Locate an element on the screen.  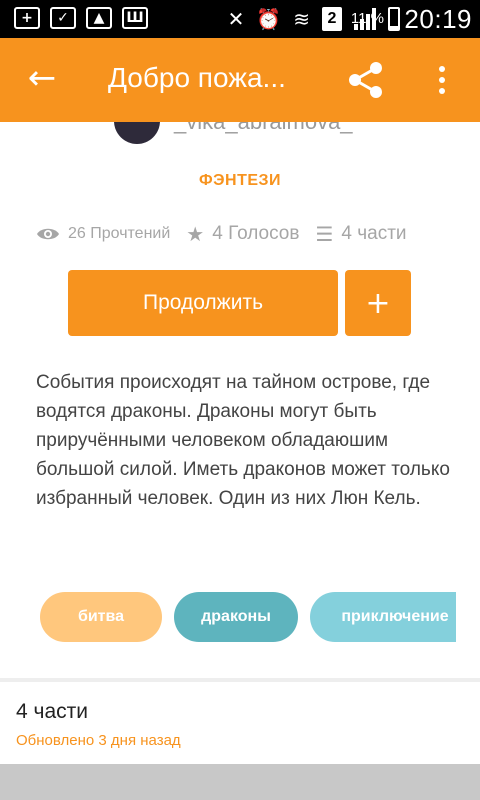
notification-icons: + ✓ ▲ Ш is located at coordinates (81, 18).